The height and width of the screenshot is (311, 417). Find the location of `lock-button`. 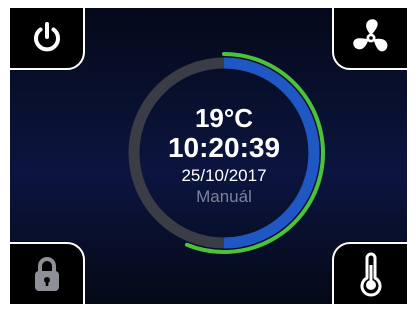

lock-button is located at coordinates (47, 273).